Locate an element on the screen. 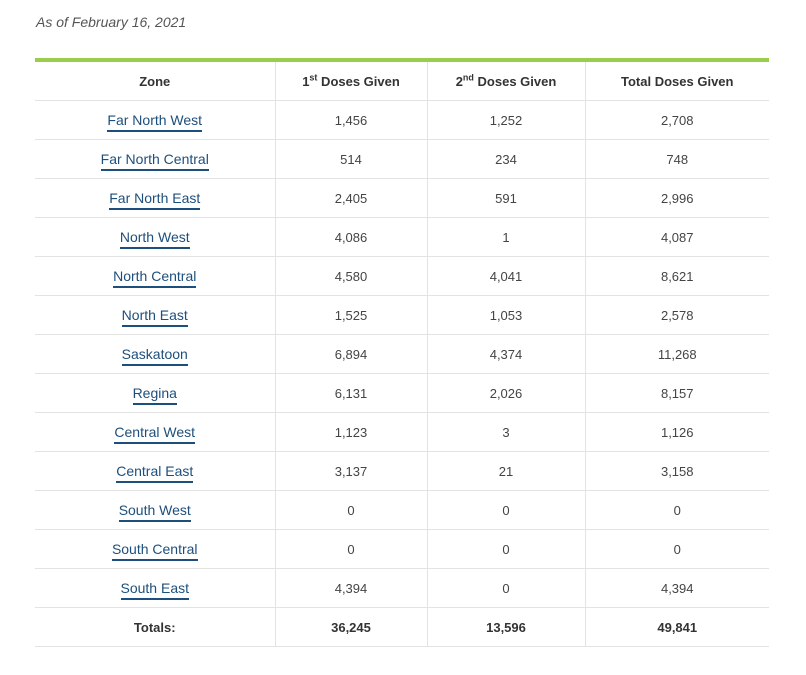 This screenshot has height=675, width=806. table-row: North East 1,525 1,053 2,578 is located at coordinates (402, 315).